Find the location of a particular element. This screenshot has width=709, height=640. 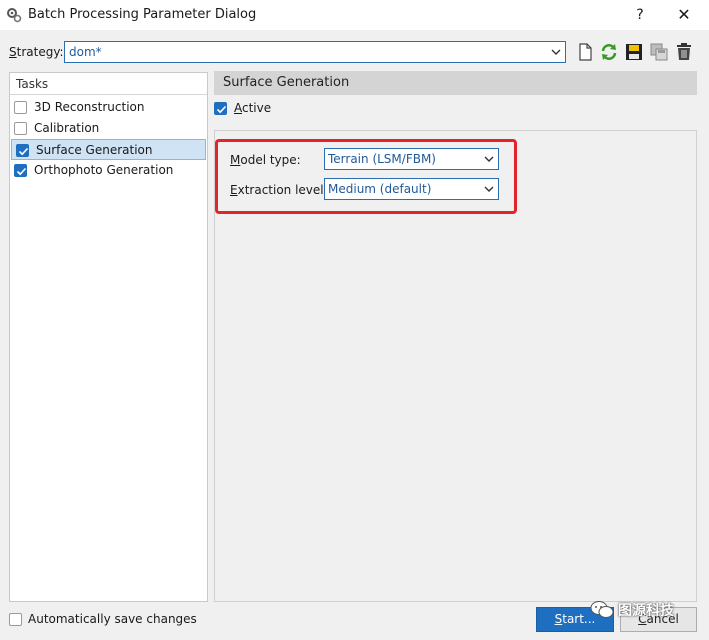

autosave-label: Automatically save changes is located at coordinates (112, 619).